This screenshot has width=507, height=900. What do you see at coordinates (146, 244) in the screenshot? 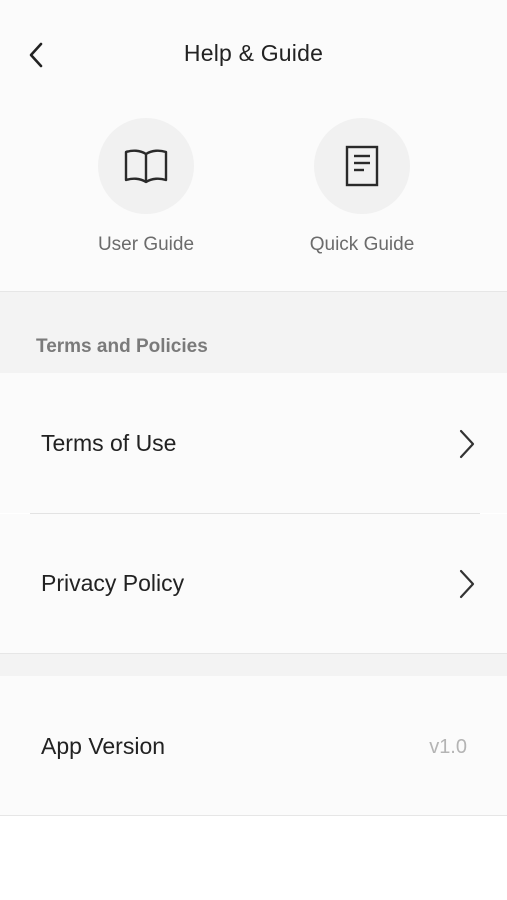
I see `user-guide-label: User Guide` at bounding box center [146, 244].